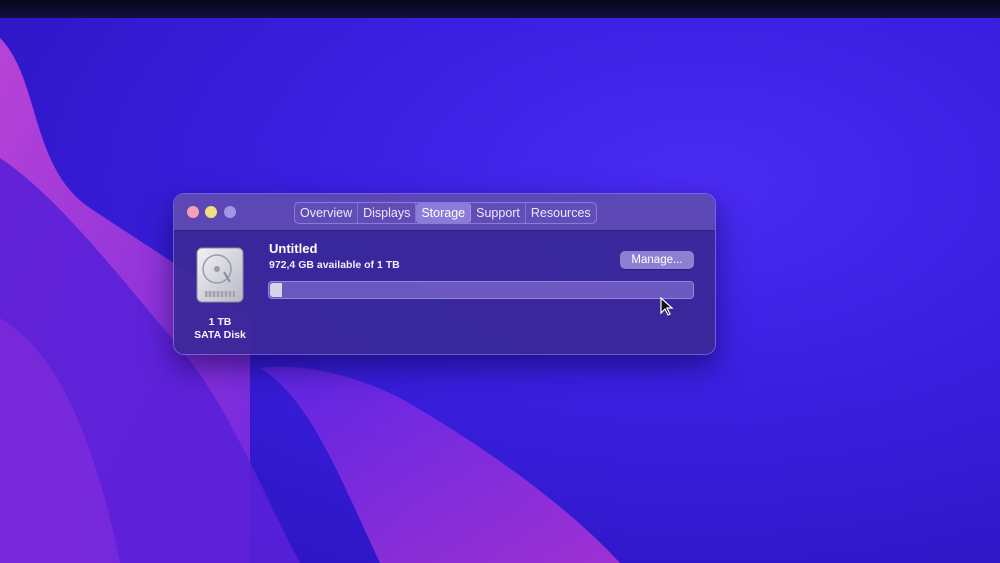 Image resolution: width=1000 pixels, height=563 pixels. What do you see at coordinates (220, 275) in the screenshot?
I see `hard-drive-icon` at bounding box center [220, 275].